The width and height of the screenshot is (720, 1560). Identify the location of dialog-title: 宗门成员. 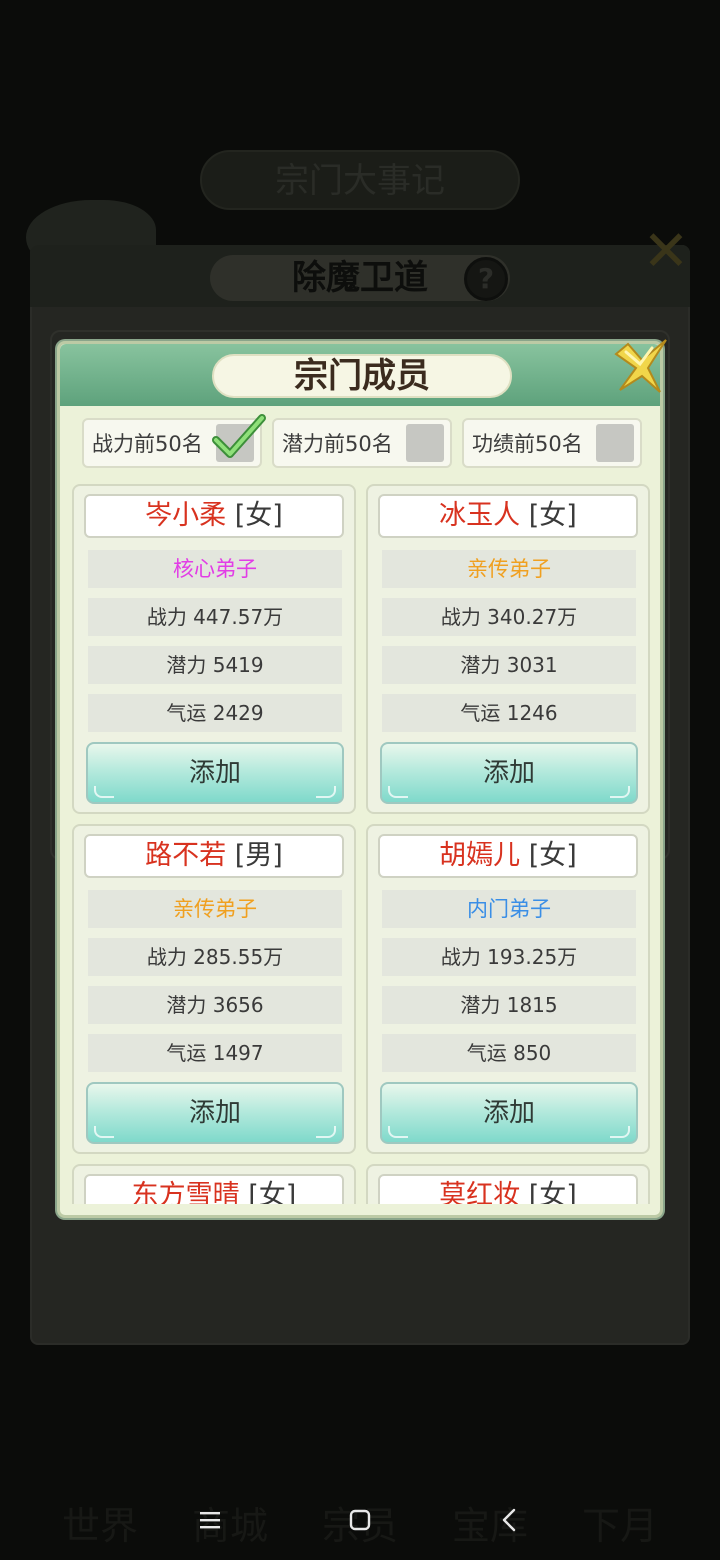
(362, 376).